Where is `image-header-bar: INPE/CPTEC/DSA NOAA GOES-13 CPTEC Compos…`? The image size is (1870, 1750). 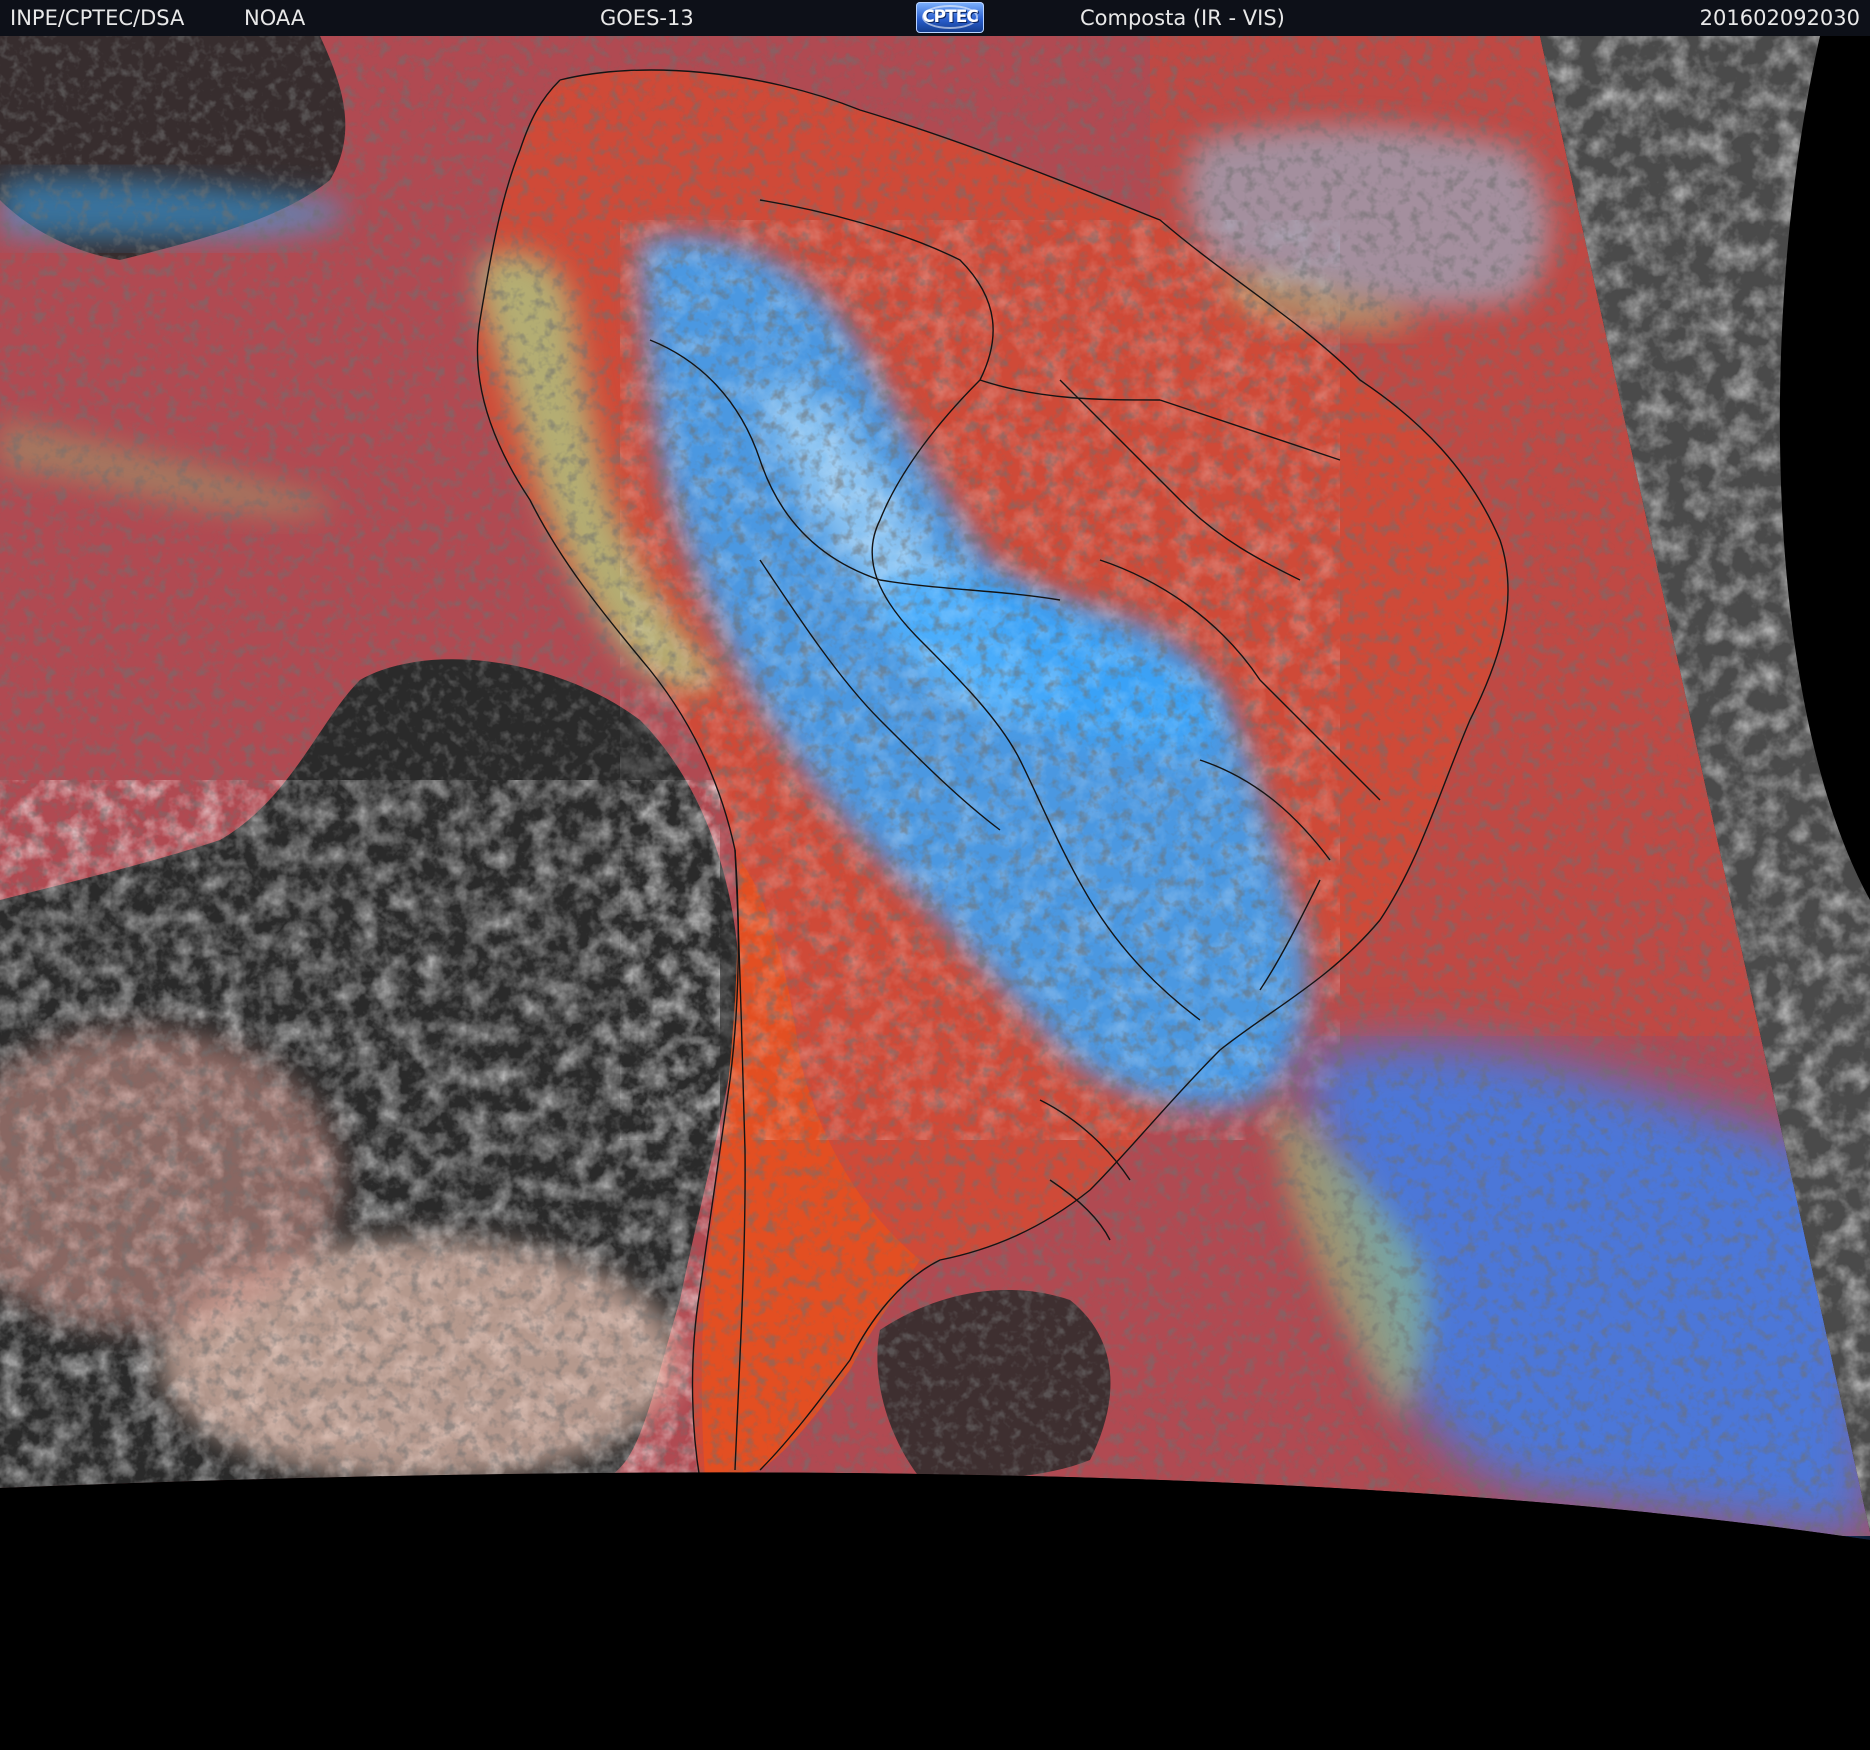 image-header-bar: INPE/CPTEC/DSA NOAA GOES-13 CPTEC Compos… is located at coordinates (935, 18).